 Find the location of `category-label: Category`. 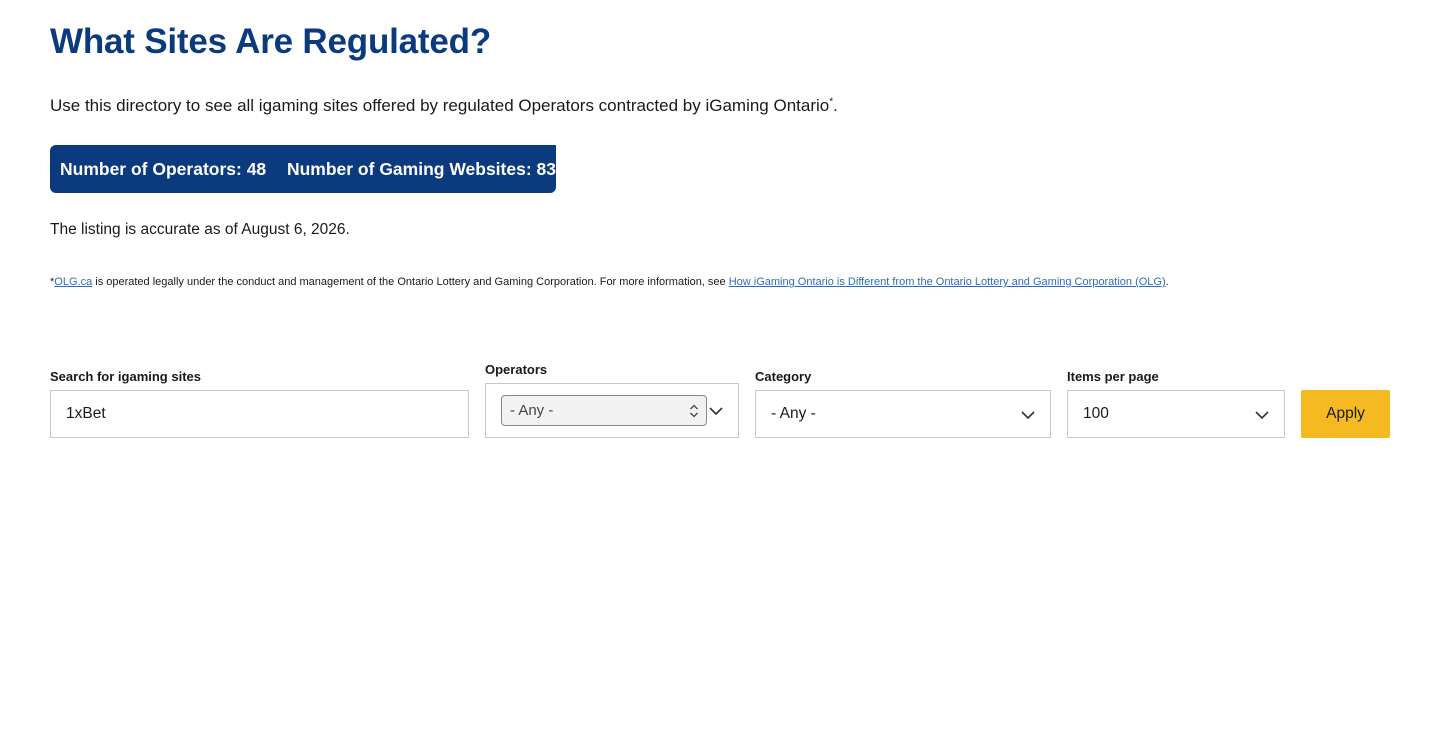

category-label: Category is located at coordinates (783, 376).